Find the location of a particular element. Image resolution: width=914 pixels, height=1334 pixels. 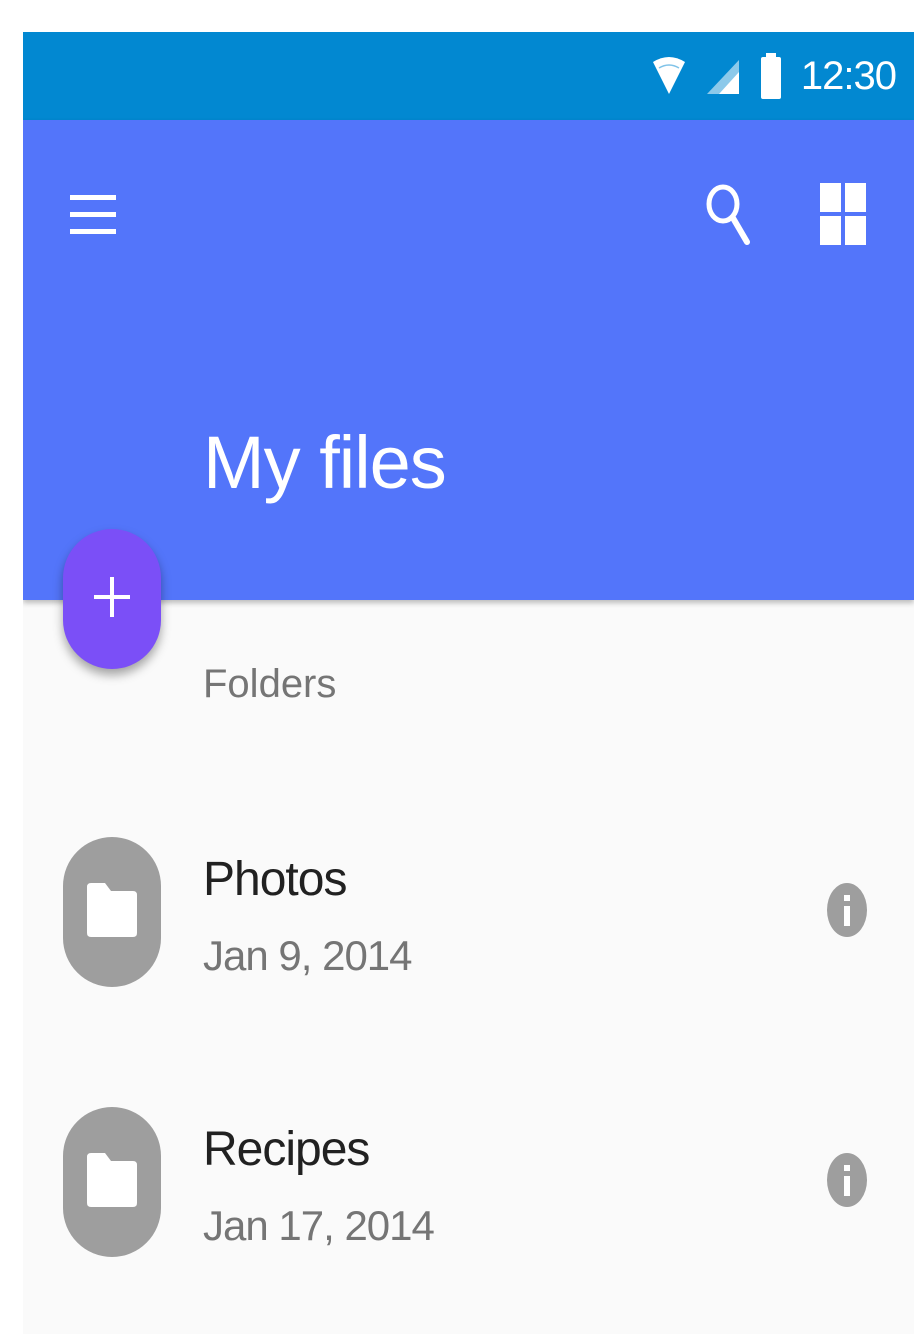

list-item: Photos Jan 9, 2014 is located at coordinates (468, 912).